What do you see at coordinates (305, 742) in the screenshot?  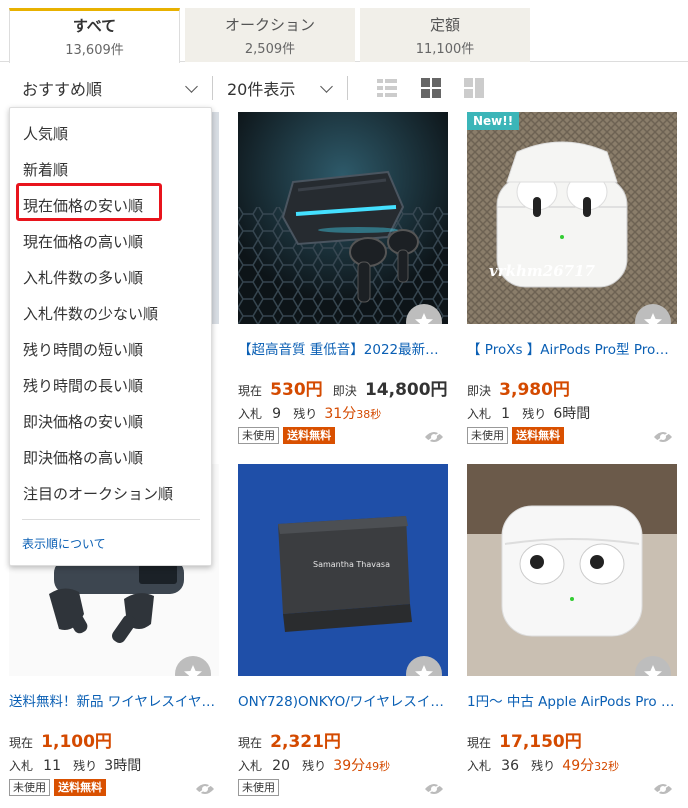 I see `current-price: 2,321円` at bounding box center [305, 742].